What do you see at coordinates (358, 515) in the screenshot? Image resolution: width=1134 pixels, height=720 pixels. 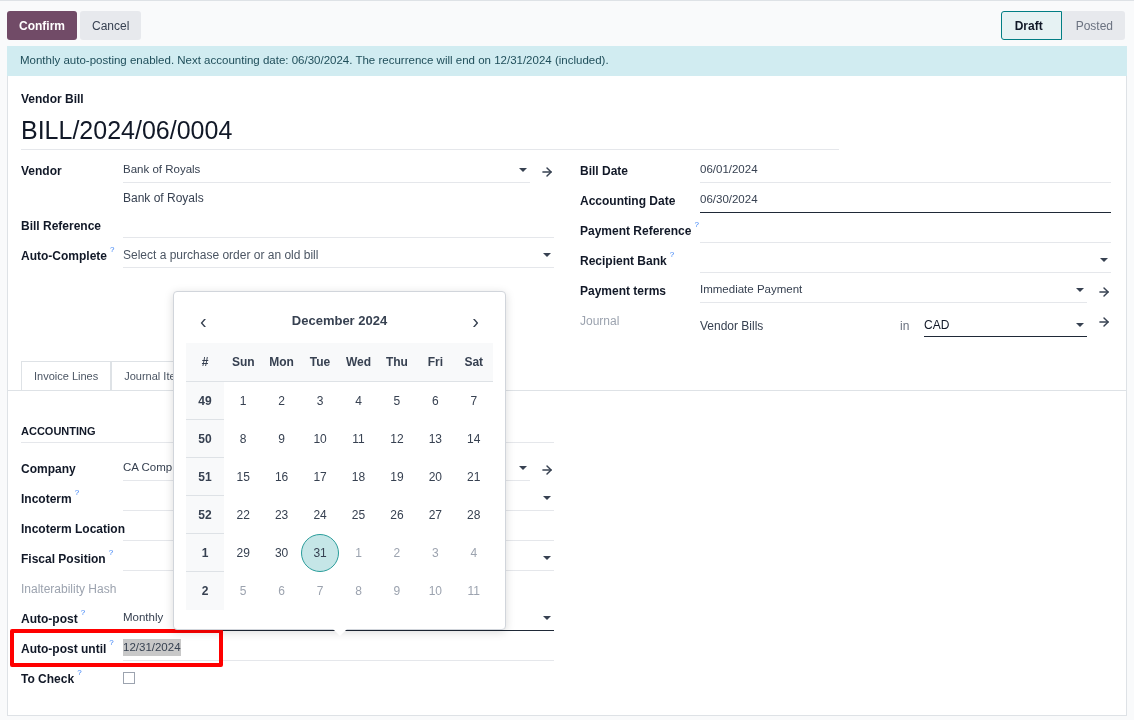 I see `calendar-day: 25` at bounding box center [358, 515].